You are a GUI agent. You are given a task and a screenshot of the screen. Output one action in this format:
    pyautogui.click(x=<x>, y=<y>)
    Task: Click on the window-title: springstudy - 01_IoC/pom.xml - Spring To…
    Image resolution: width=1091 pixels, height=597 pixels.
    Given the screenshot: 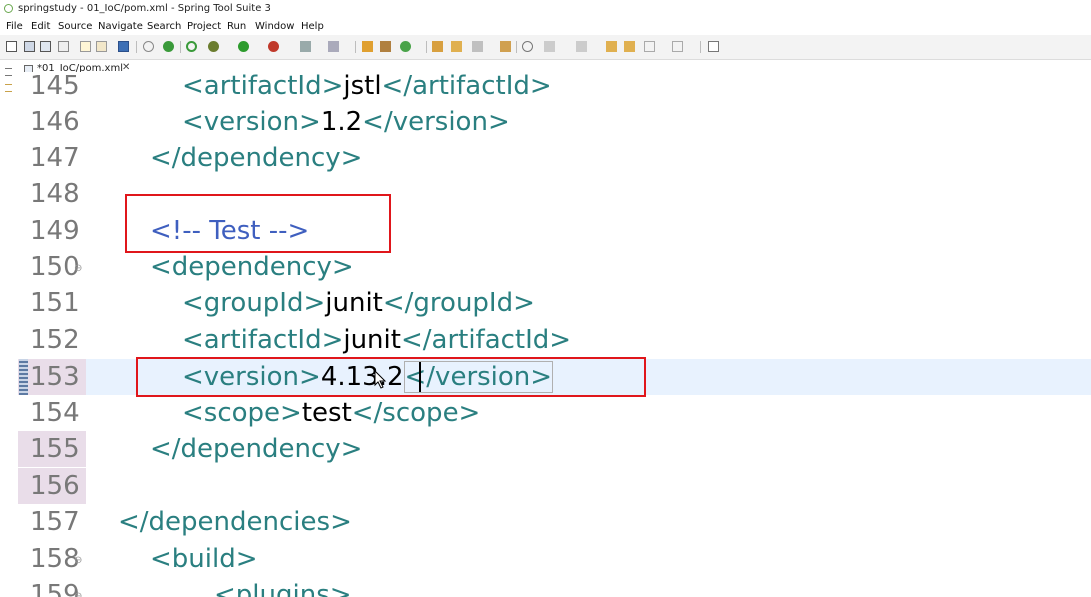 What is the action you would take?
    pyautogui.click(x=144, y=8)
    